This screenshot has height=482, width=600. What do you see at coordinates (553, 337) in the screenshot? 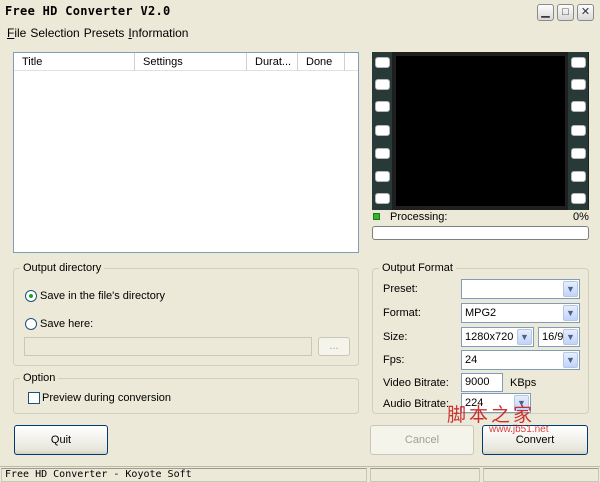
I see `aspect-ratio-value: 16/9` at bounding box center [553, 337].